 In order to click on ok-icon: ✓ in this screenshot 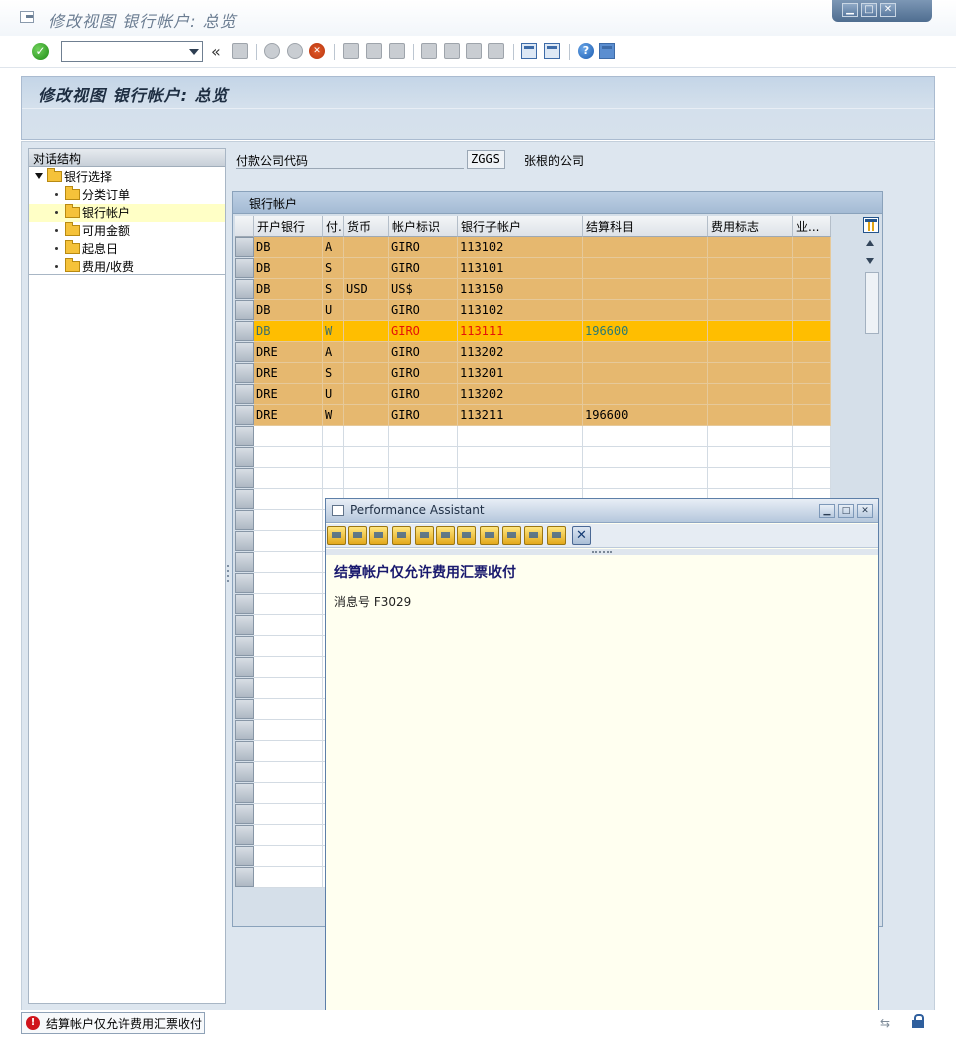, I will do `click(40, 51)`.